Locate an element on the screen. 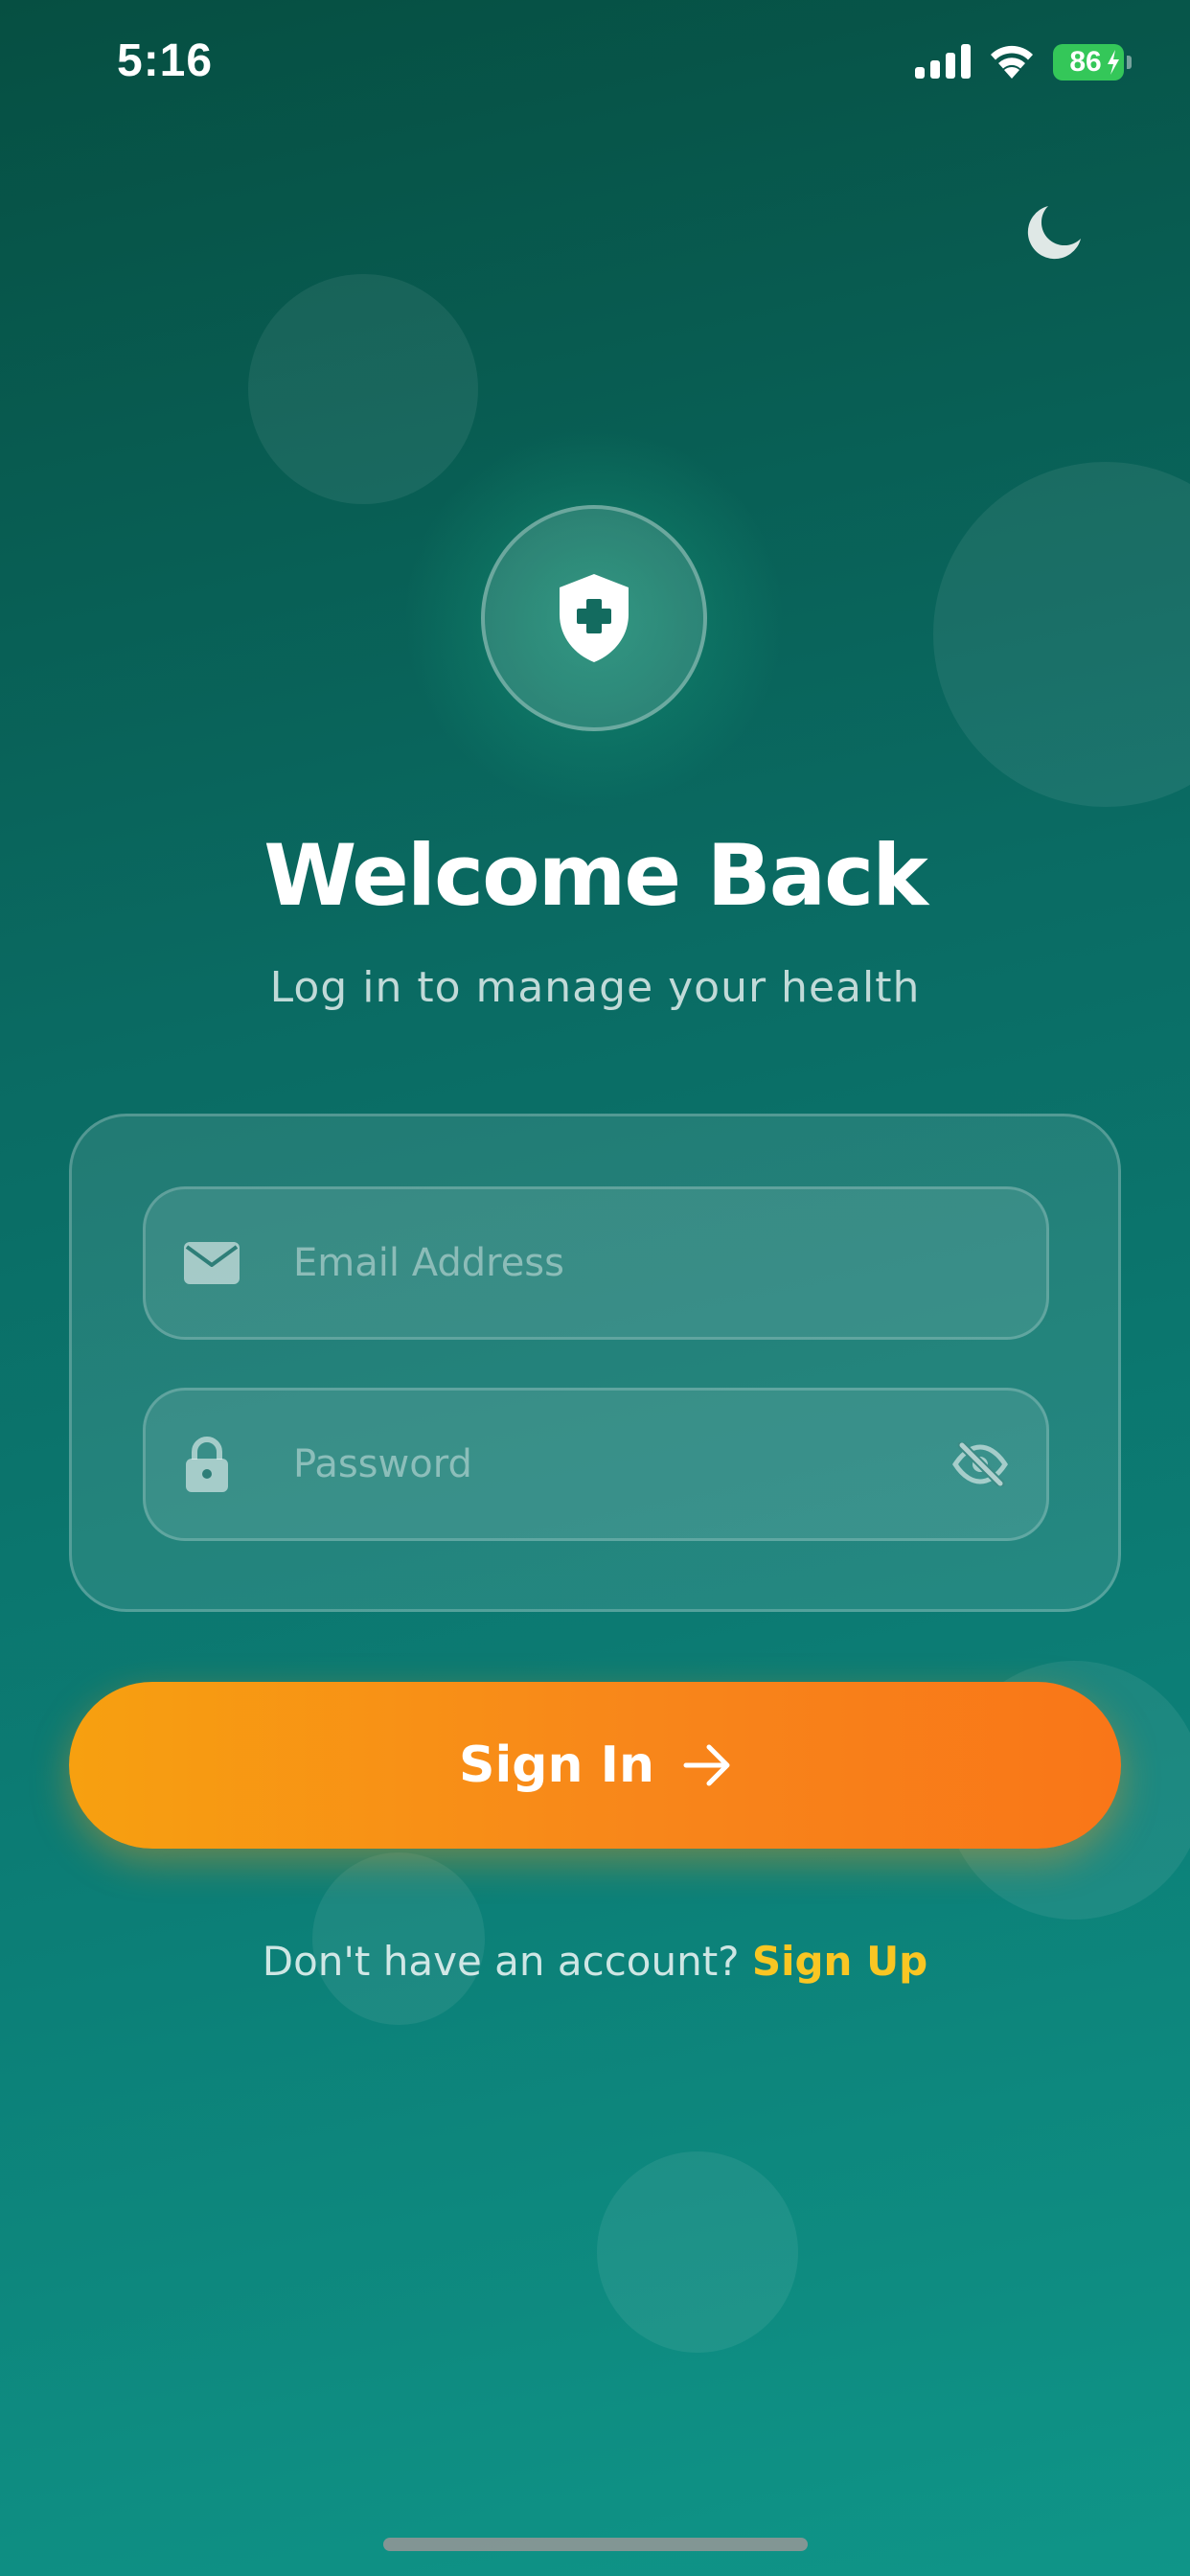 The height and width of the screenshot is (2576, 1190). eye-slash-icon is located at coordinates (980, 1464).